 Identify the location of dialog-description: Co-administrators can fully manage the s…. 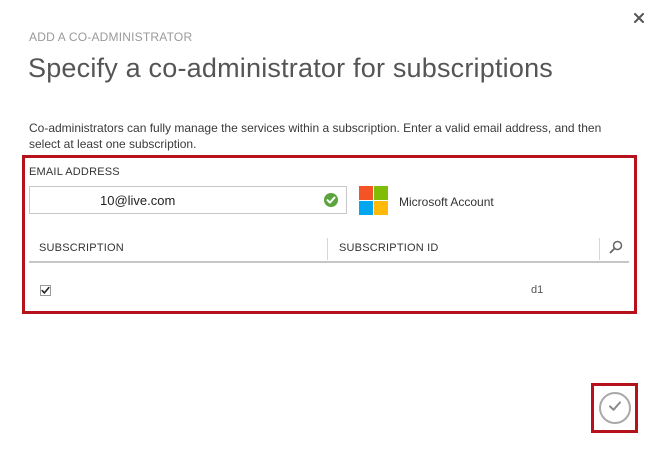
(315, 136).